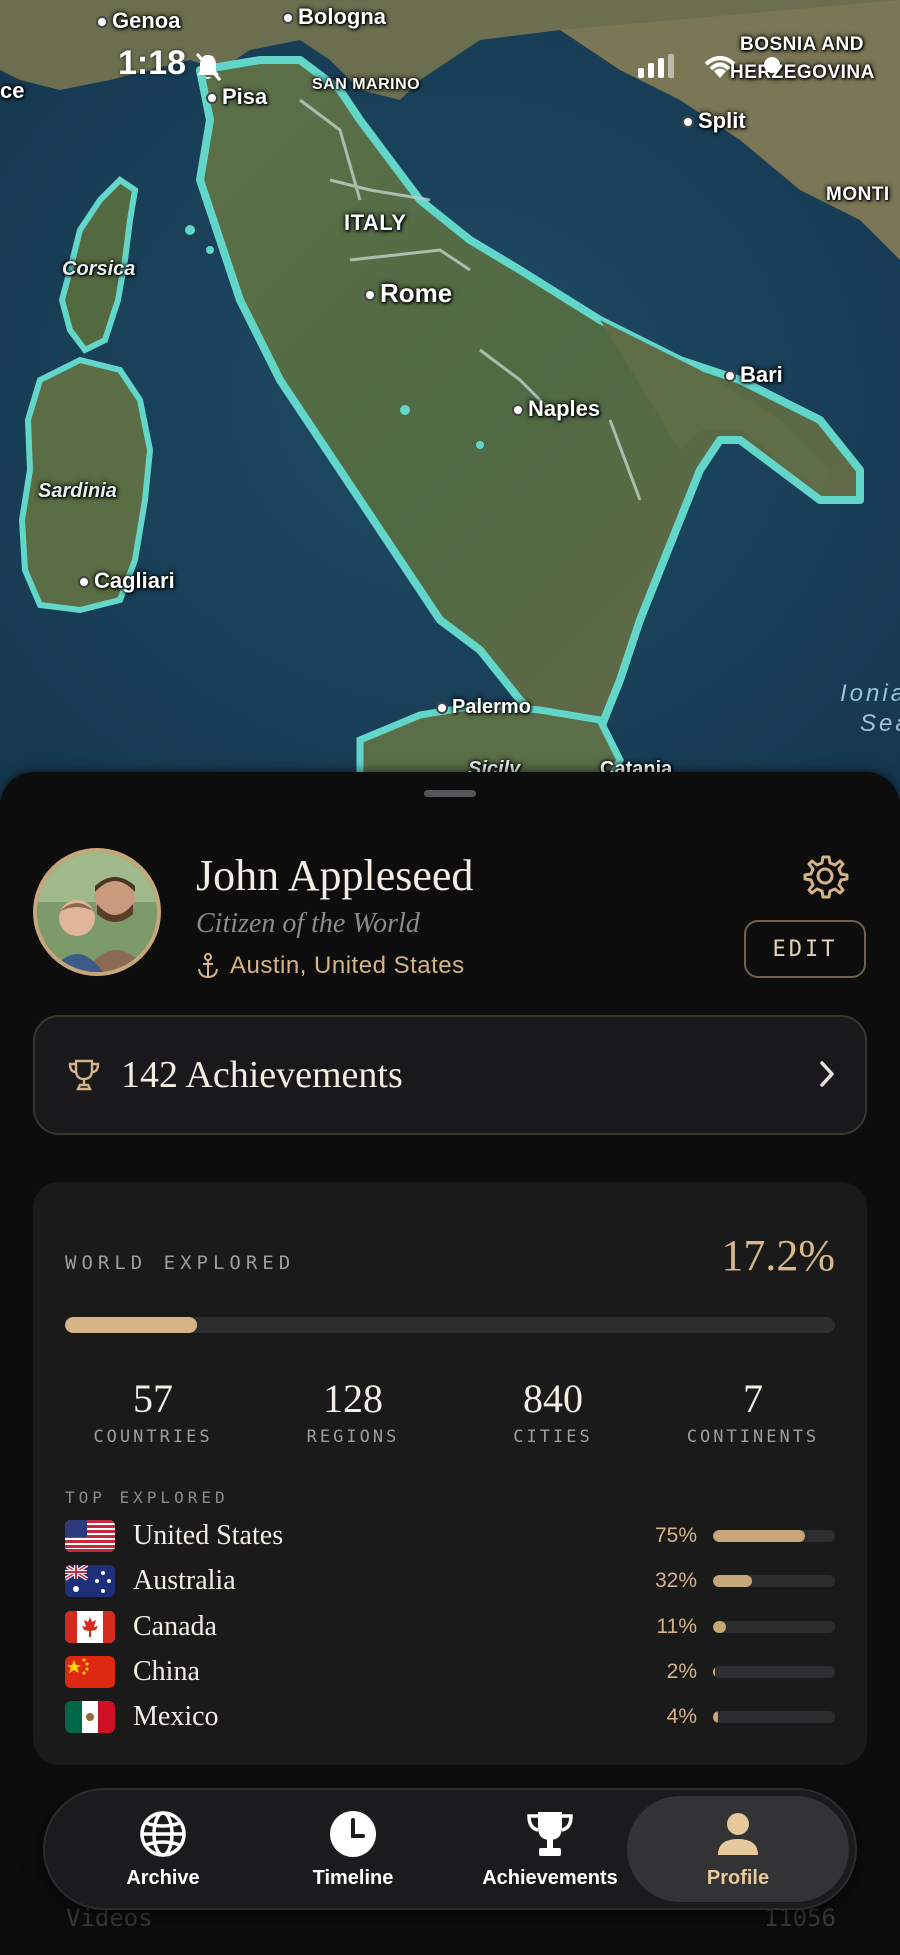 Image resolution: width=900 pixels, height=1955 pixels. What do you see at coordinates (772, 65) in the screenshot?
I see `location-indicator-icon` at bounding box center [772, 65].